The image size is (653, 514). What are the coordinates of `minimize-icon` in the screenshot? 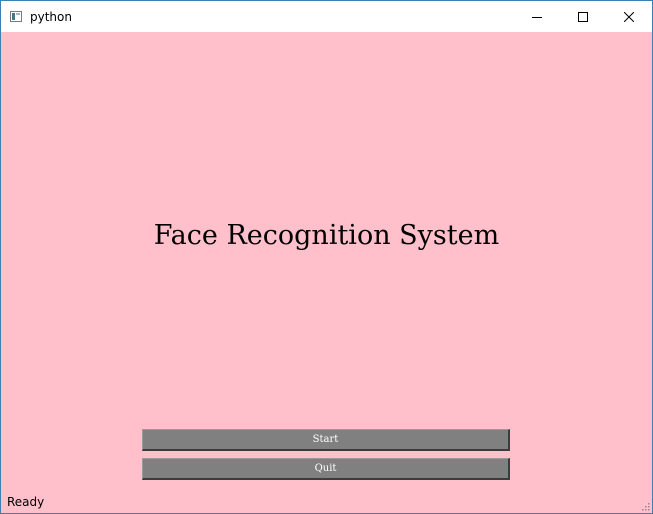 It's located at (537, 17).